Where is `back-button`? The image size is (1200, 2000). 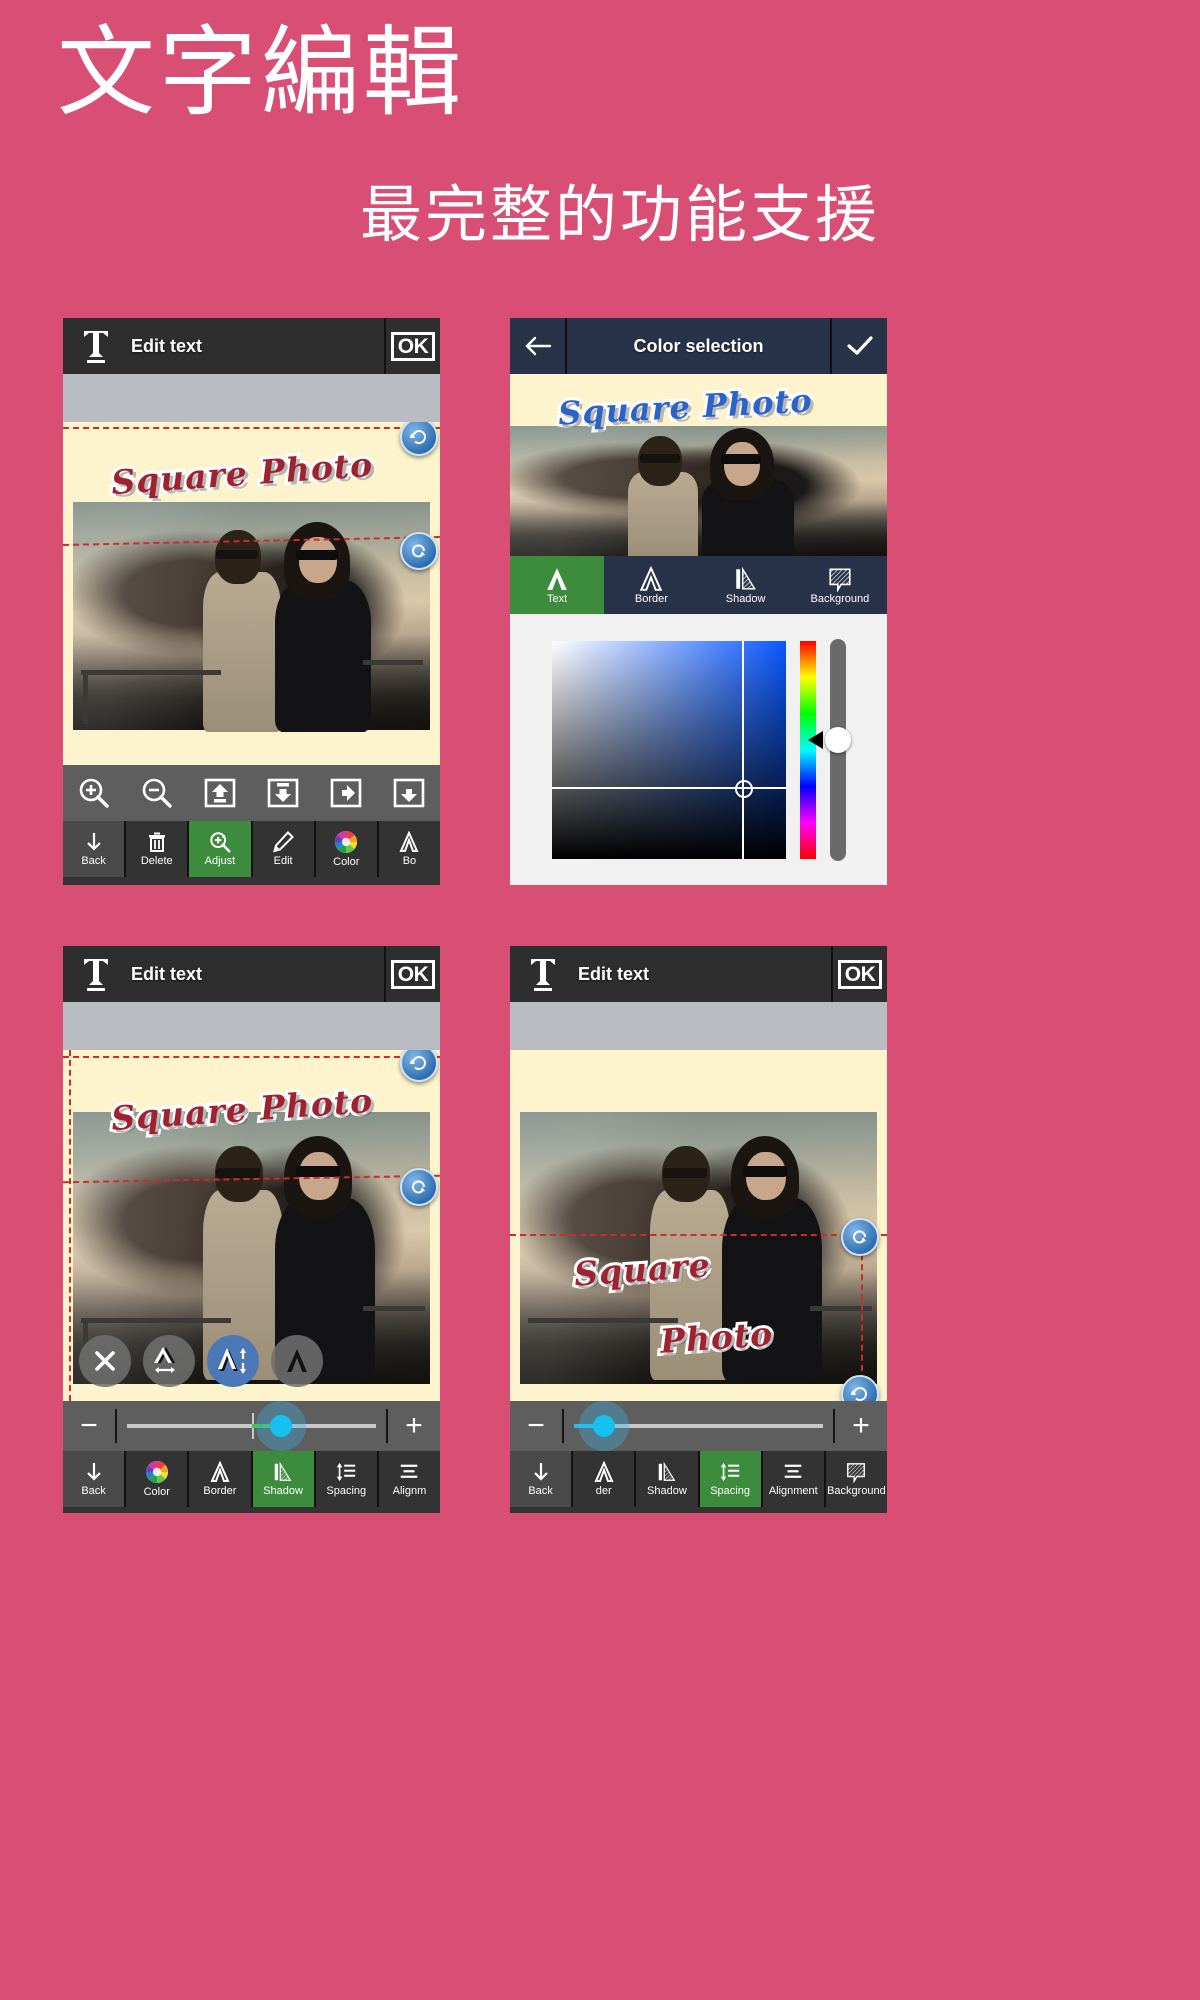
back-button is located at coordinates (538, 346).